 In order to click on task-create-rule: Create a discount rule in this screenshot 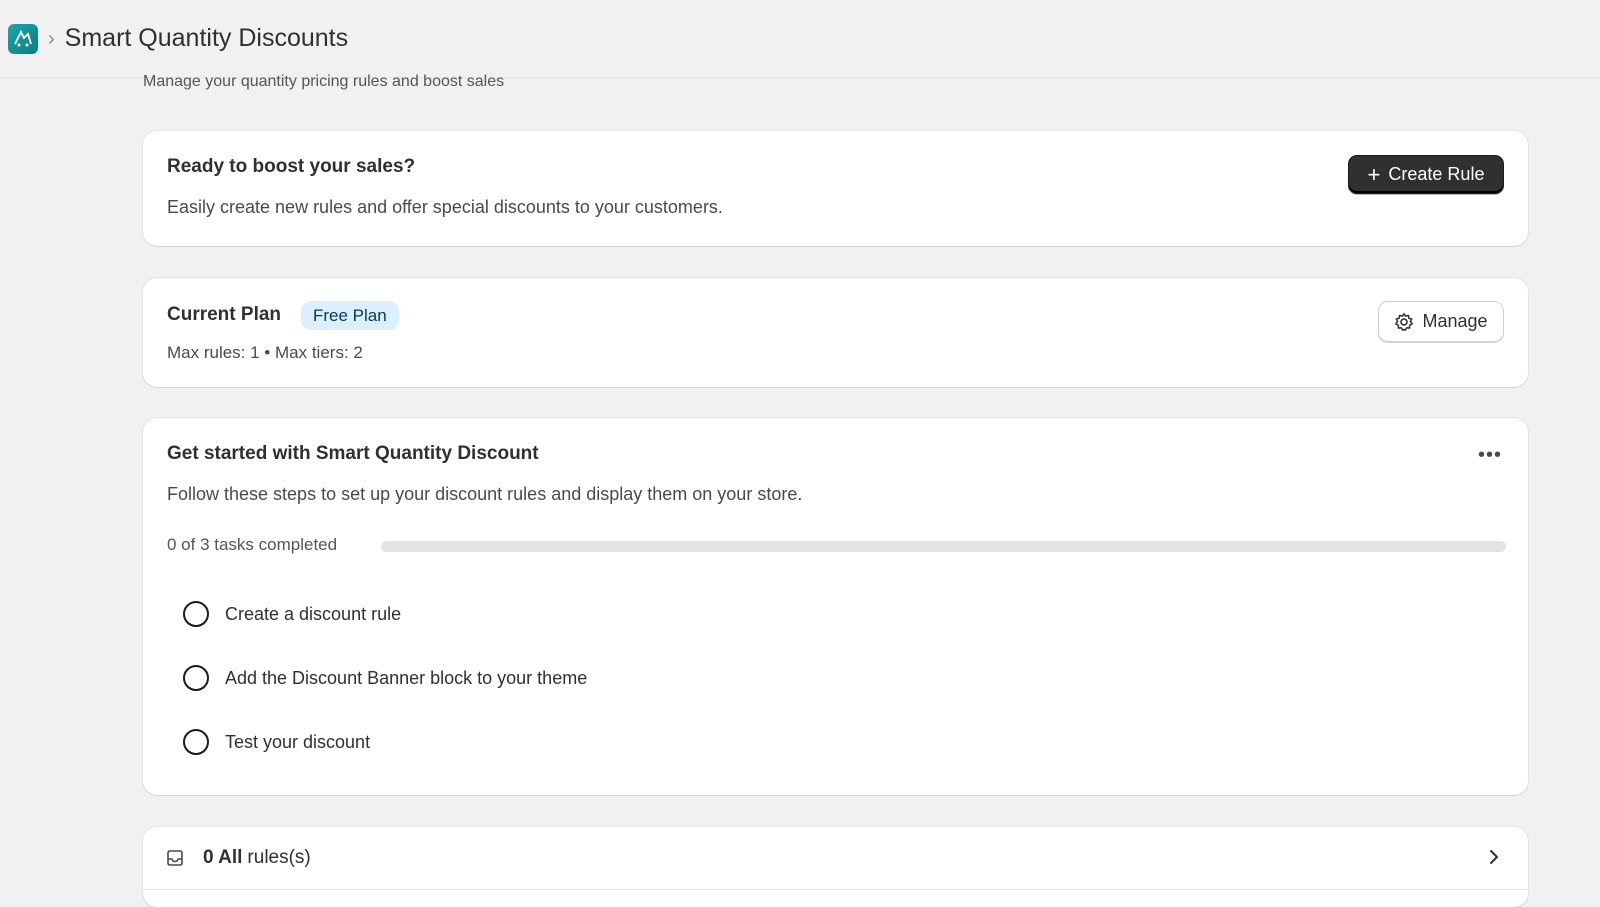, I will do `click(292, 614)`.